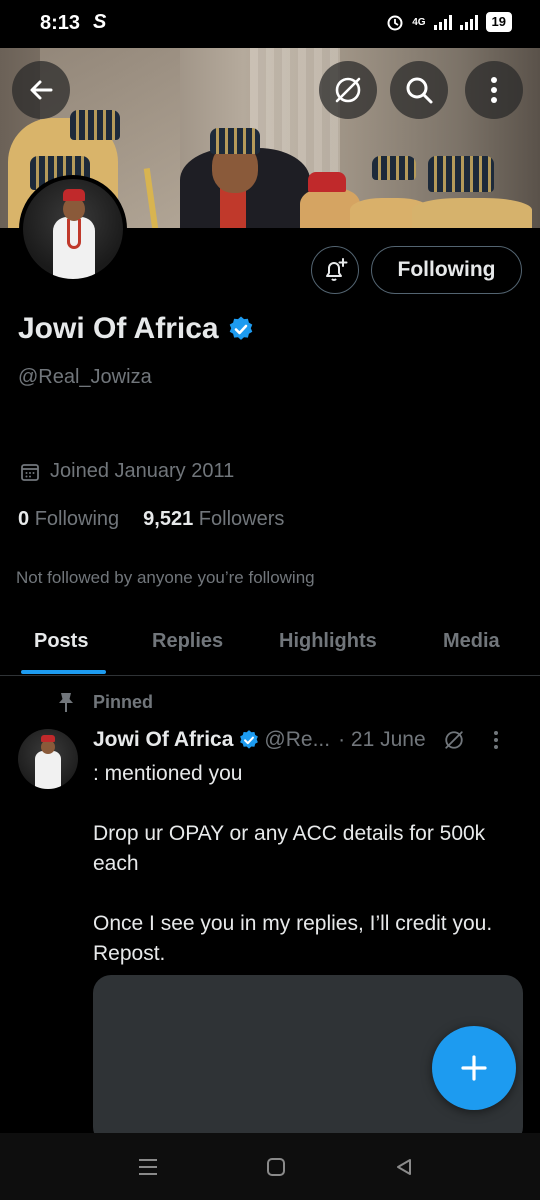  What do you see at coordinates (63, 672) in the screenshot?
I see `active-tab-indicator` at bounding box center [63, 672].